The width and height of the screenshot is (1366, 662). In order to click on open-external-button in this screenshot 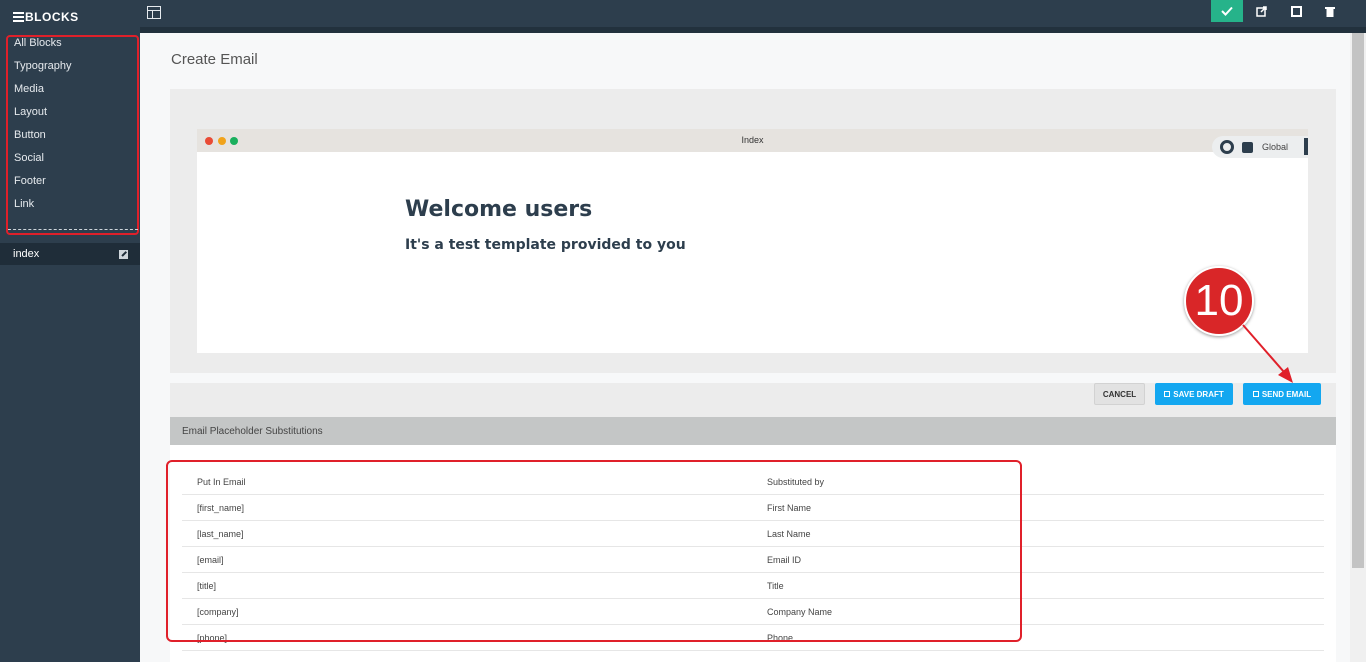, I will do `click(1261, 11)`.